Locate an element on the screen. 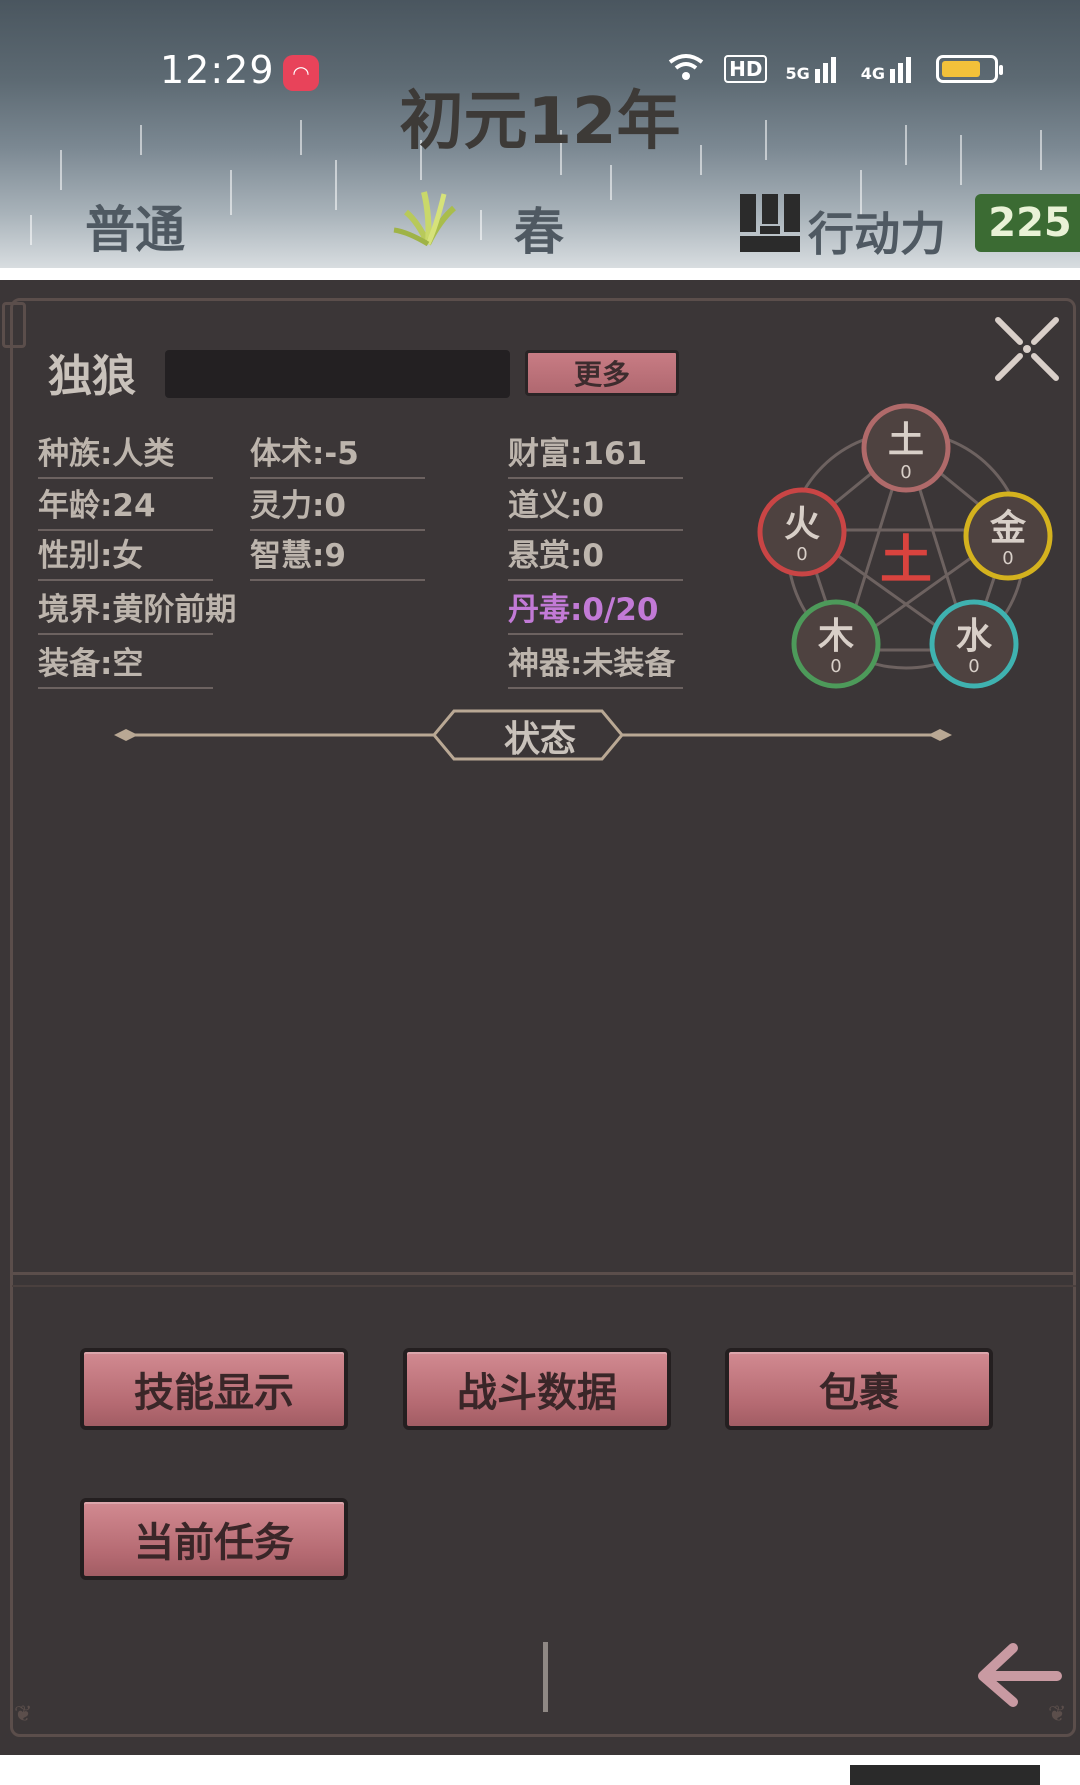 Image resolution: width=1080 pixels, height=1785 pixels. bottom-edge-tab is located at coordinates (945, 1775).